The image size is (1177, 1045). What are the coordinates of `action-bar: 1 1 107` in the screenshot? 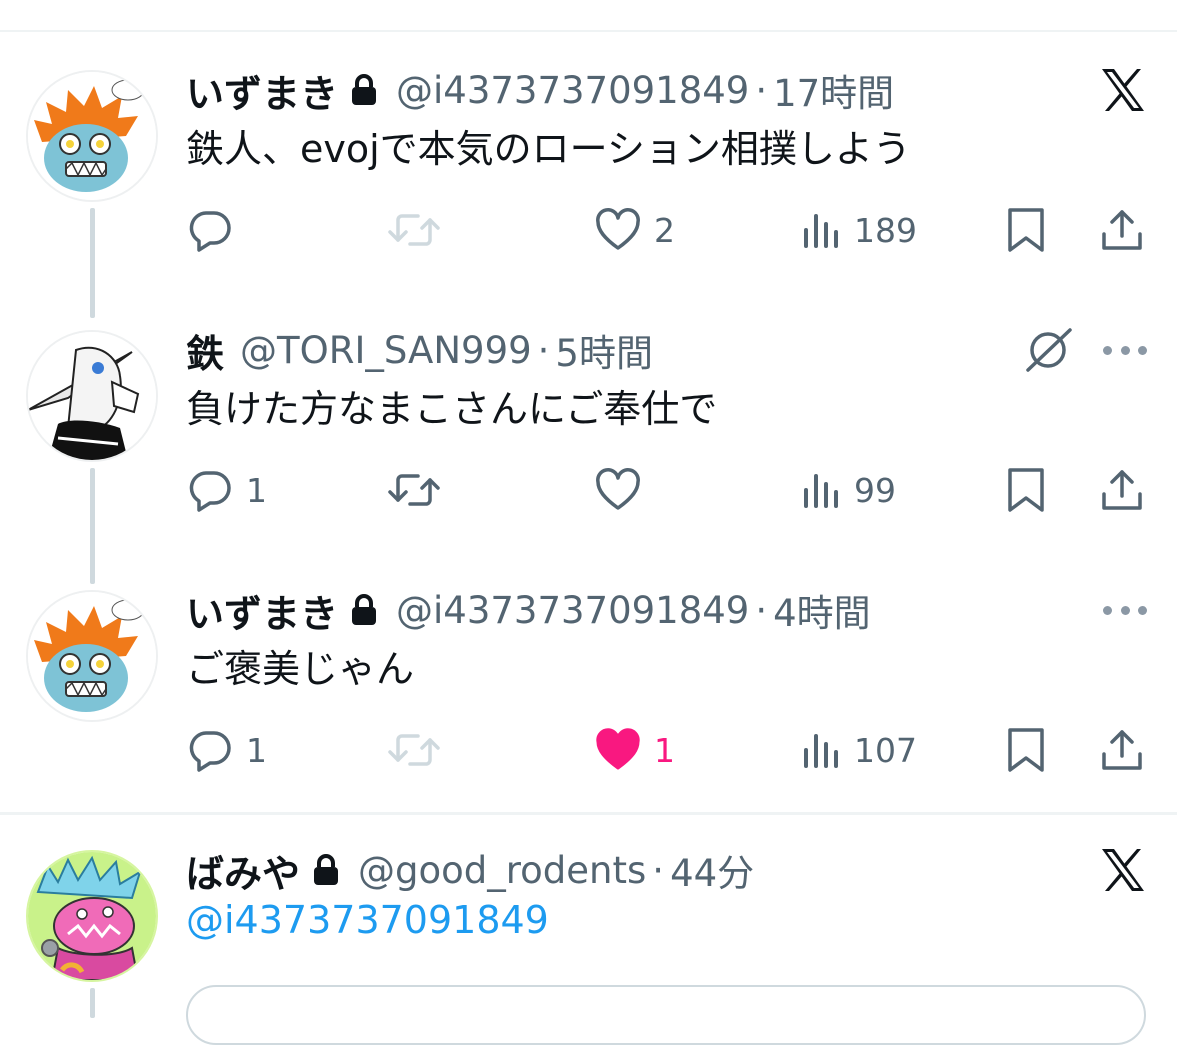 It's located at (588, 750).